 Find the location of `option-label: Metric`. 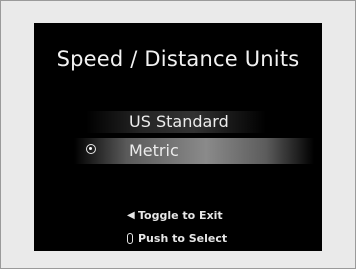

option-label: Metric is located at coordinates (154, 150).